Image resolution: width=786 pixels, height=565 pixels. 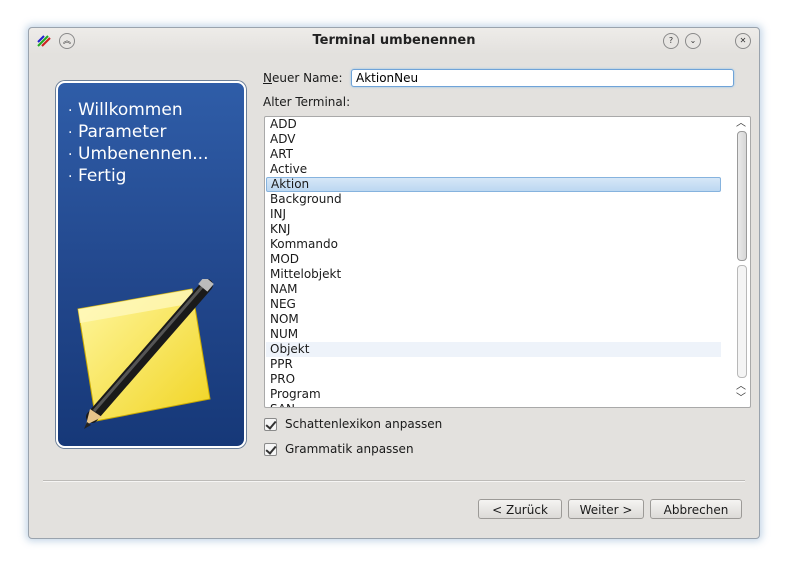 I want to click on divider, so click(x=394, y=481).